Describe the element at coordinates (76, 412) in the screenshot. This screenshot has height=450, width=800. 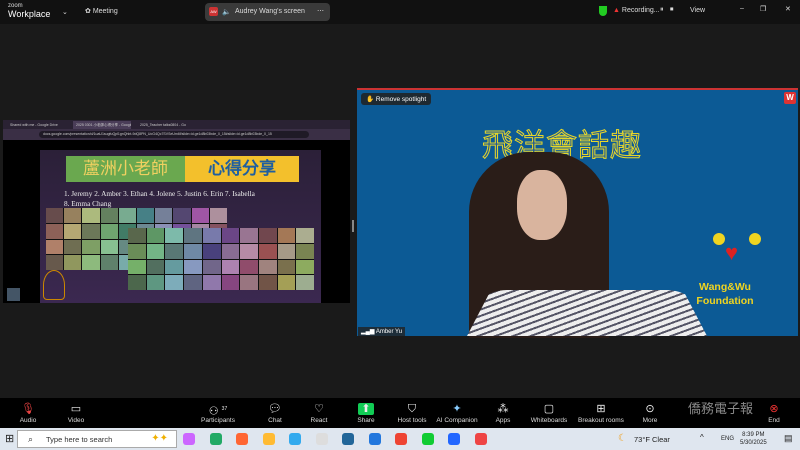
I see `video-button: ▭ Video` at that location.